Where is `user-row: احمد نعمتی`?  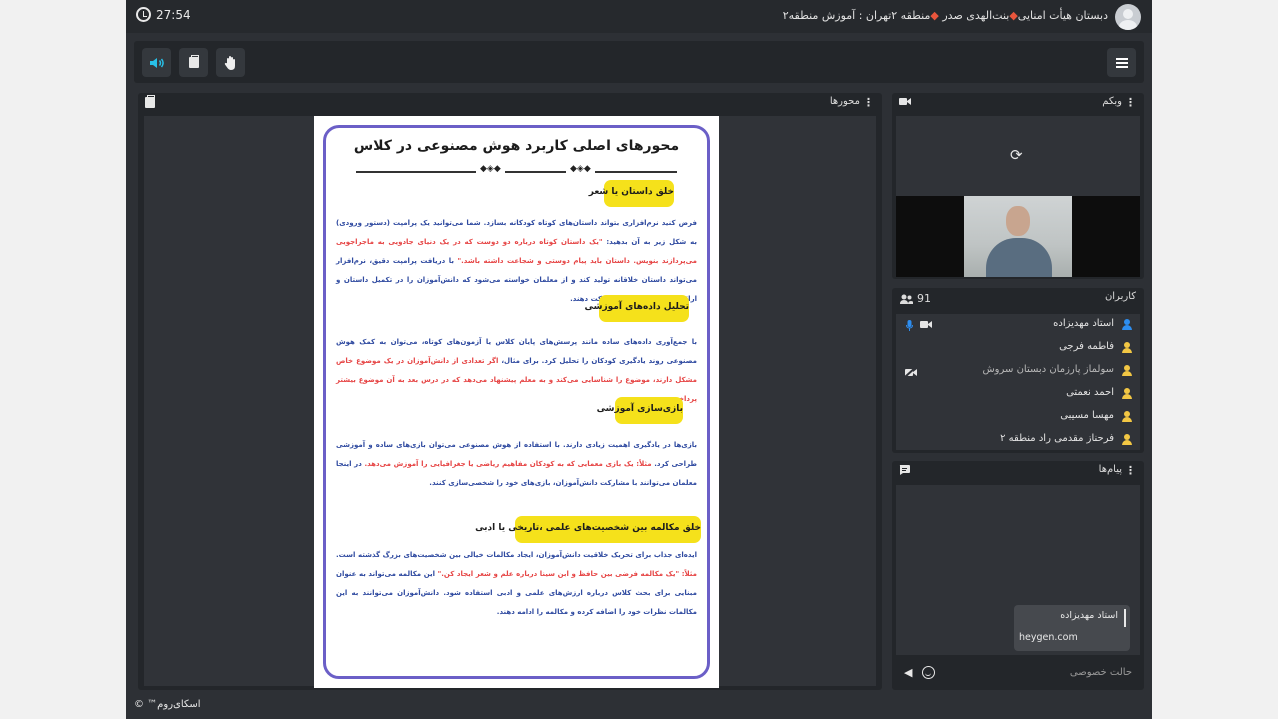
user-row: احمد نعمتی is located at coordinates (1018, 394).